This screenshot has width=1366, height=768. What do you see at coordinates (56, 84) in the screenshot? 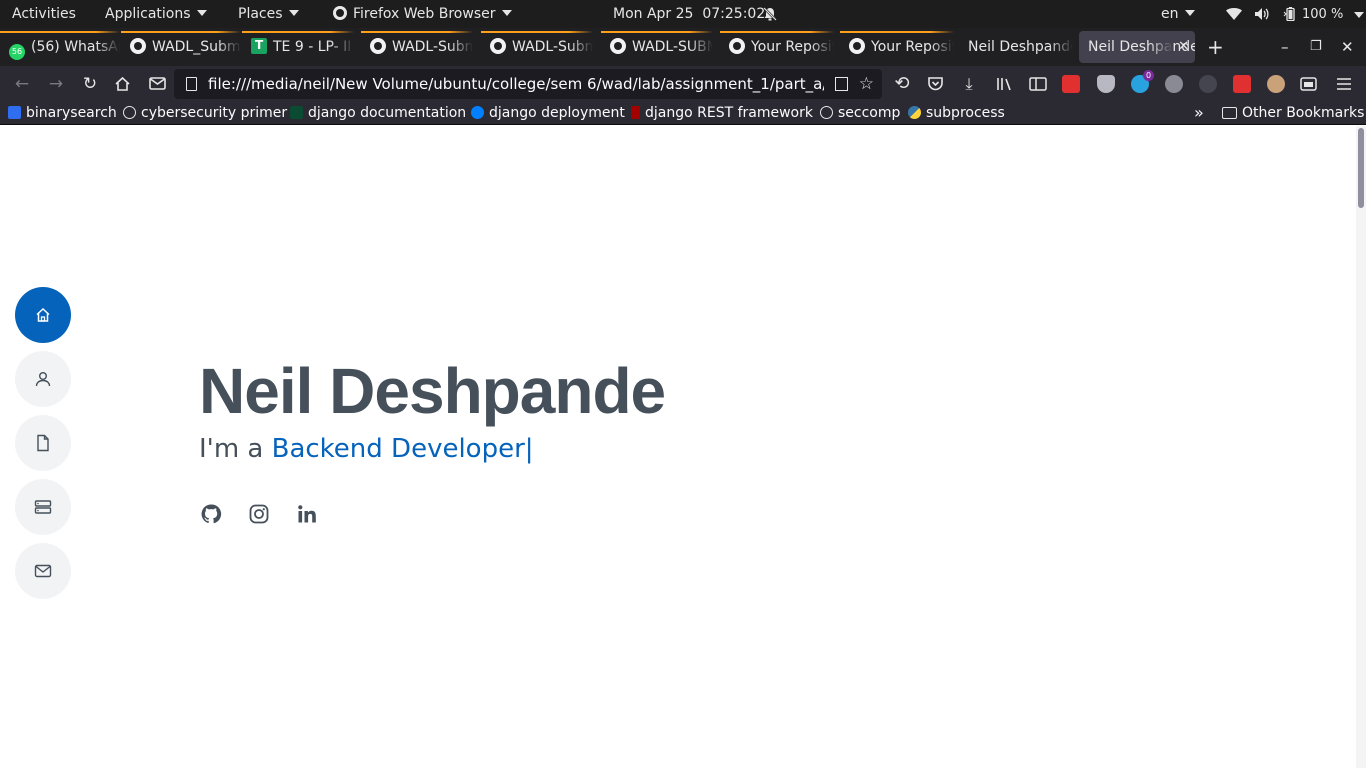
I see `forward-button: →` at bounding box center [56, 84].